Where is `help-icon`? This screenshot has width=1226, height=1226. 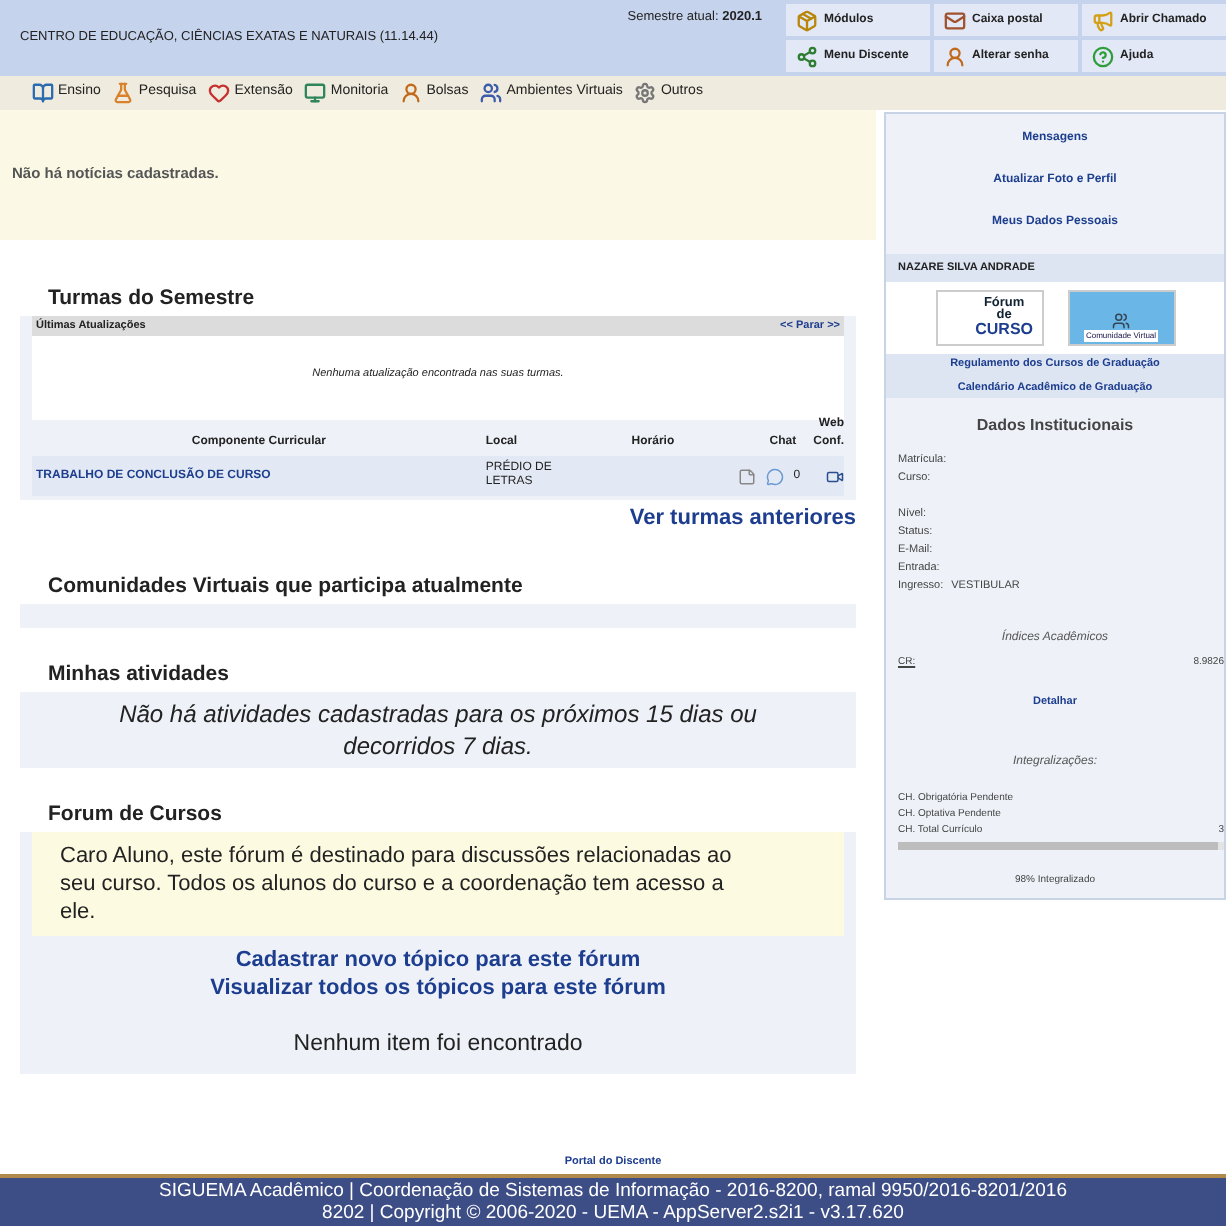 help-icon is located at coordinates (1103, 56).